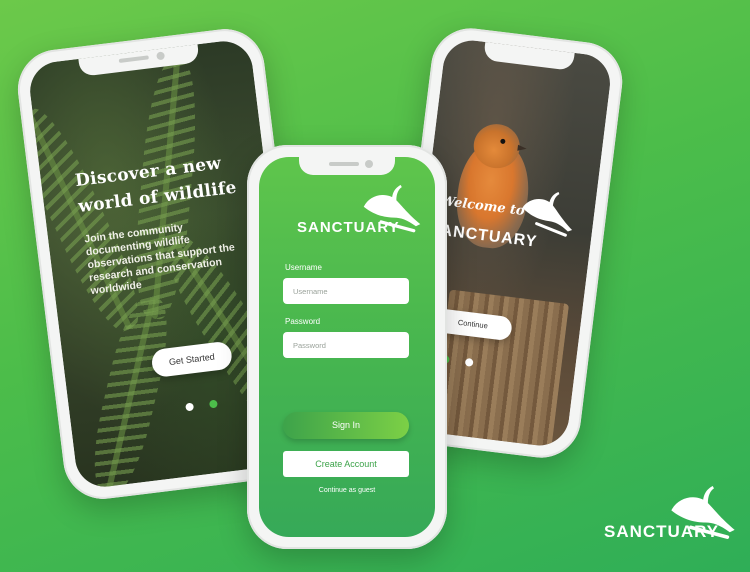 The width and height of the screenshot is (750, 572). What do you see at coordinates (347, 490) in the screenshot?
I see `continue-as-guest-link: Continue as guest` at bounding box center [347, 490].